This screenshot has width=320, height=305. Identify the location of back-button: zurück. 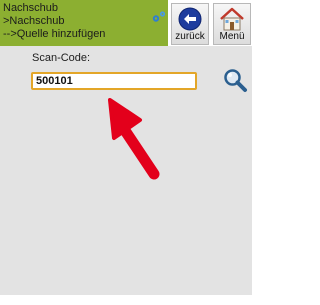
(190, 24).